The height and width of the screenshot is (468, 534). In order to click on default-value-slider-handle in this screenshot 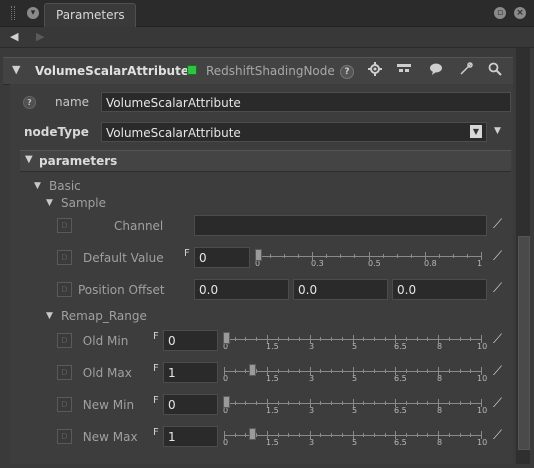, I will do `click(258, 255)`.